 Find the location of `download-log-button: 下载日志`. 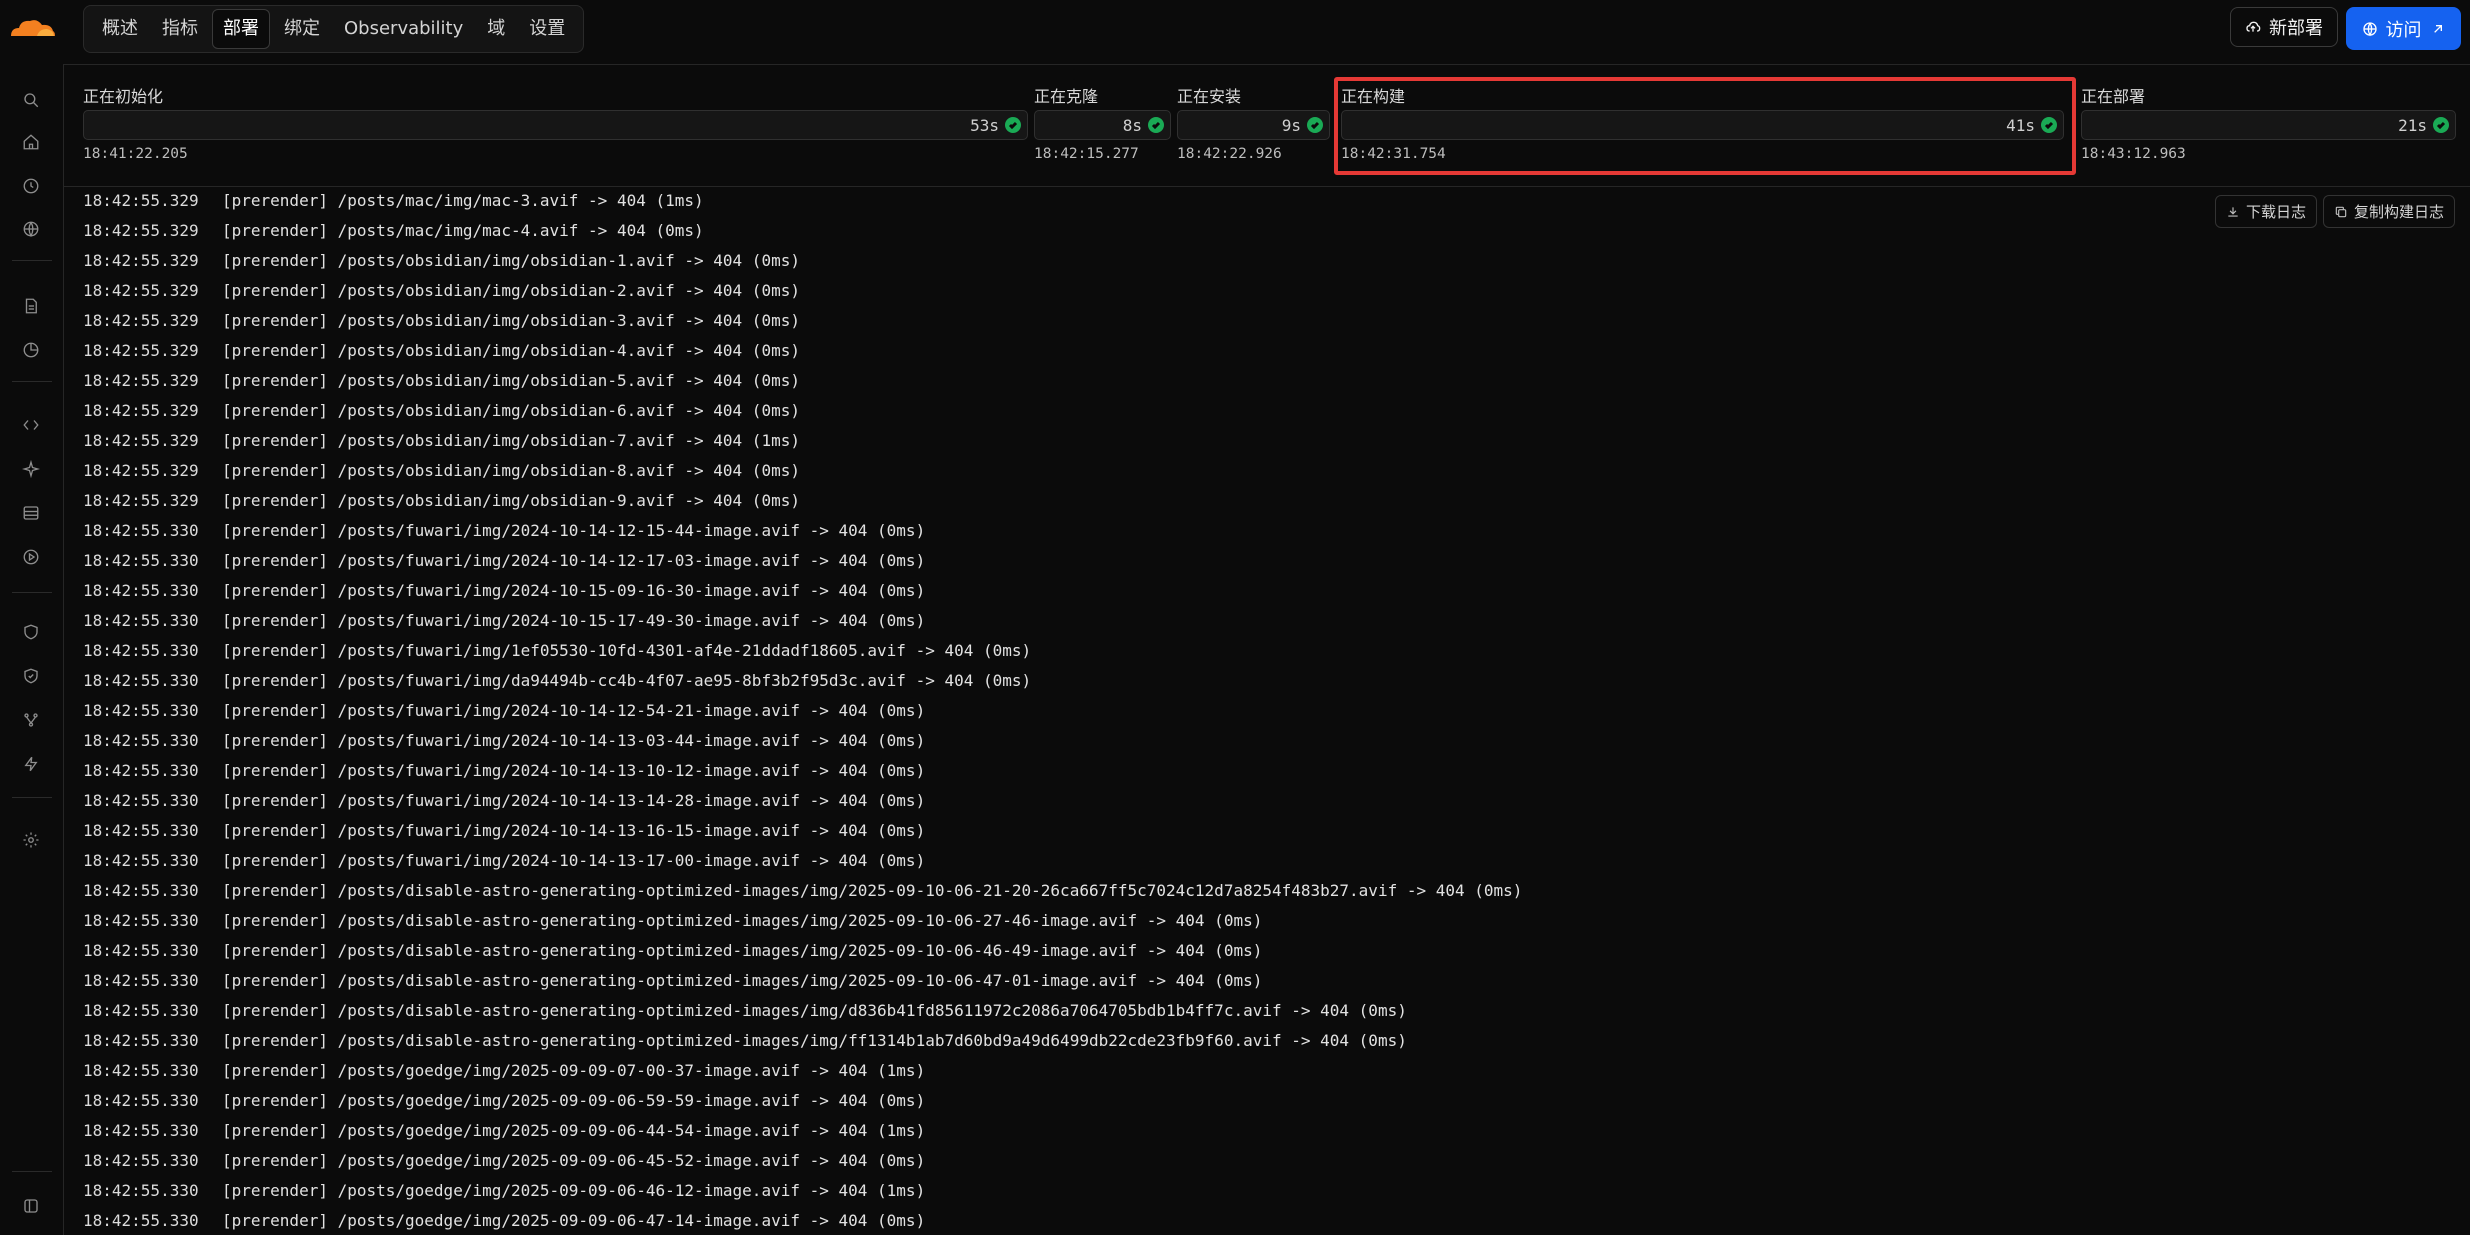

download-log-button: 下载日志 is located at coordinates (2266, 211).